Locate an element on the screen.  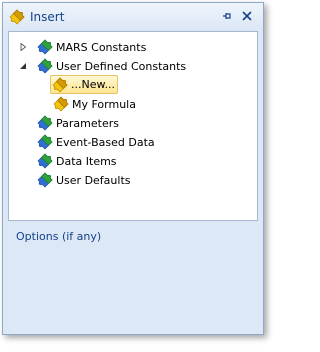
tree-item-my-formula: My Formula is located at coordinates (94, 104).